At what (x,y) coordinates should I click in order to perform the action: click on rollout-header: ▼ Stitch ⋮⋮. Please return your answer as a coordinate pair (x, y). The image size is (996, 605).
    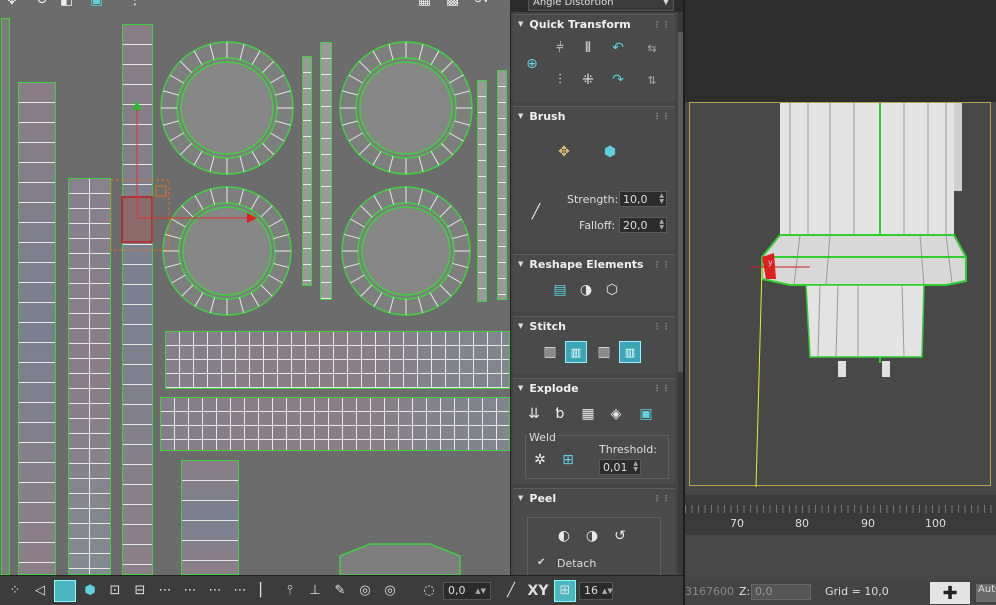
    Looking at the image, I should click on (594, 326).